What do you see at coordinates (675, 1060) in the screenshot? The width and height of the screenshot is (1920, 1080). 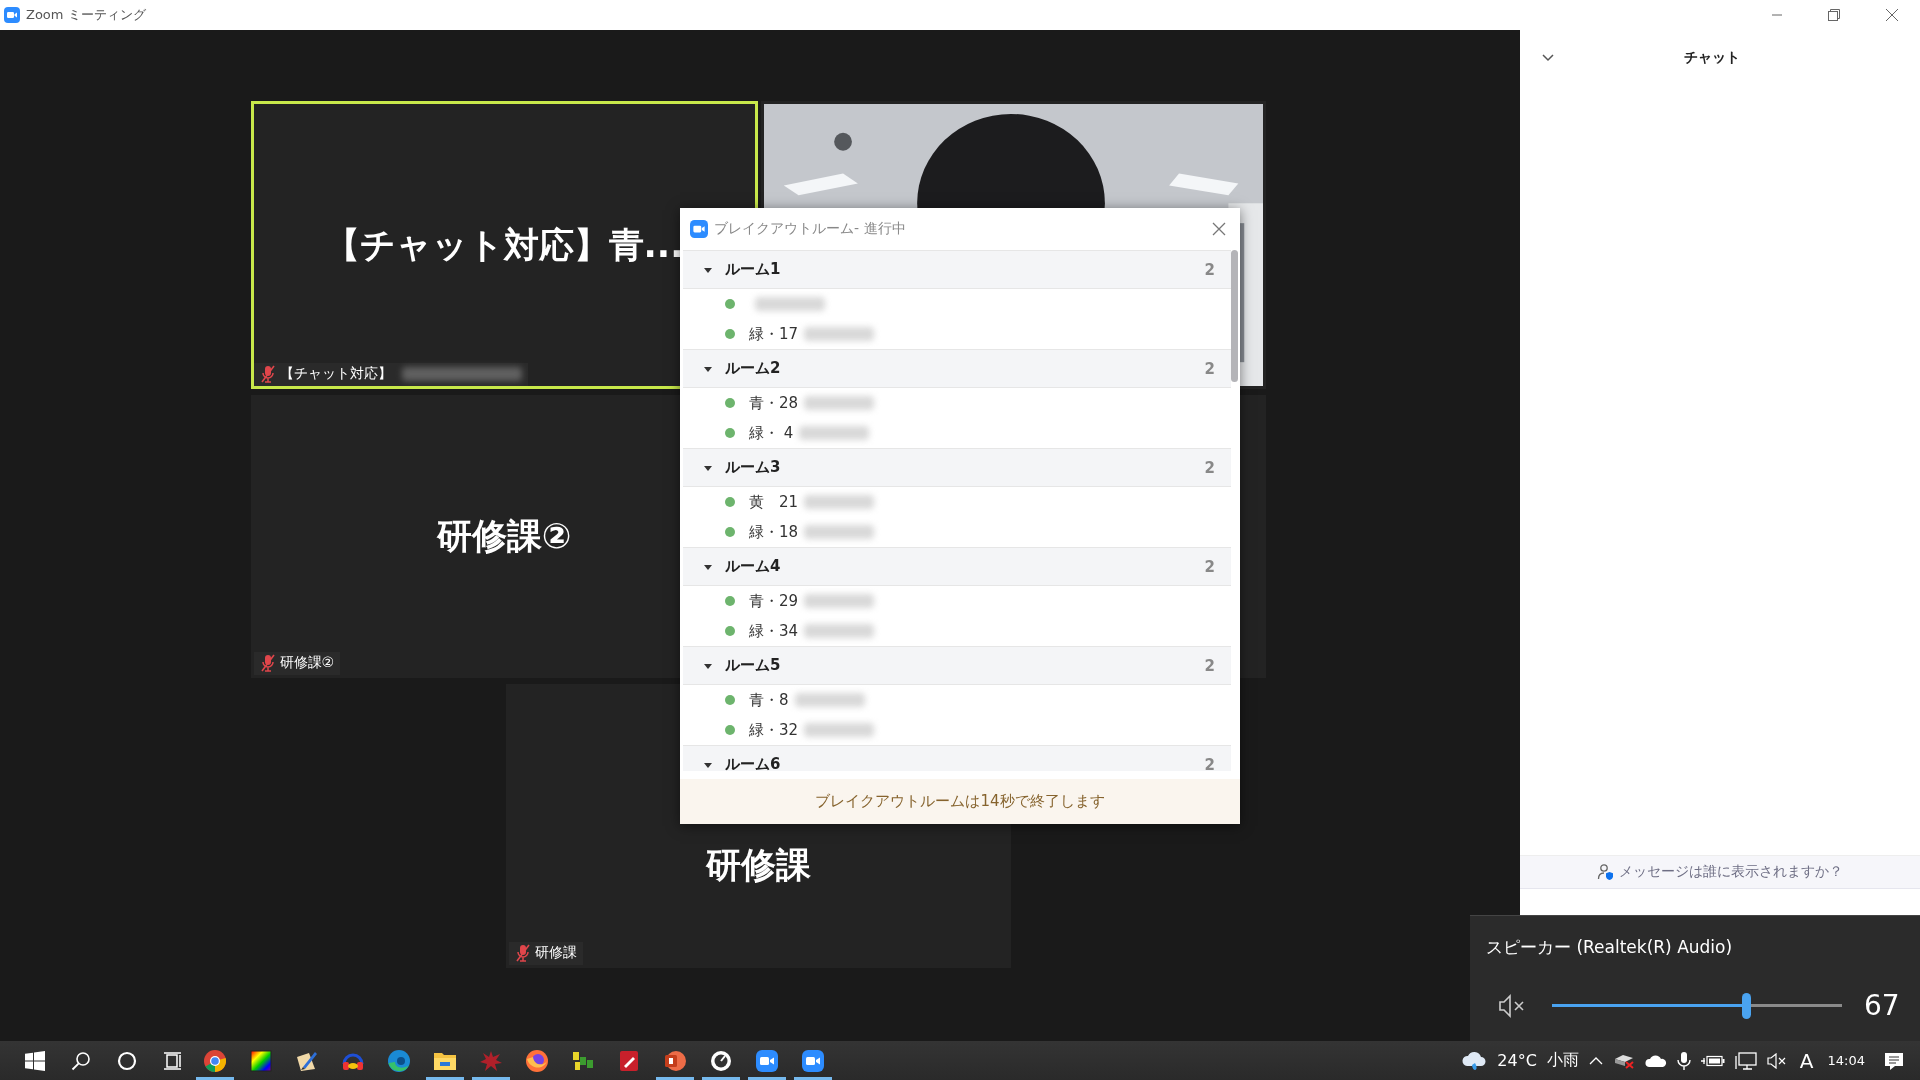 I see `slides-icon` at bounding box center [675, 1060].